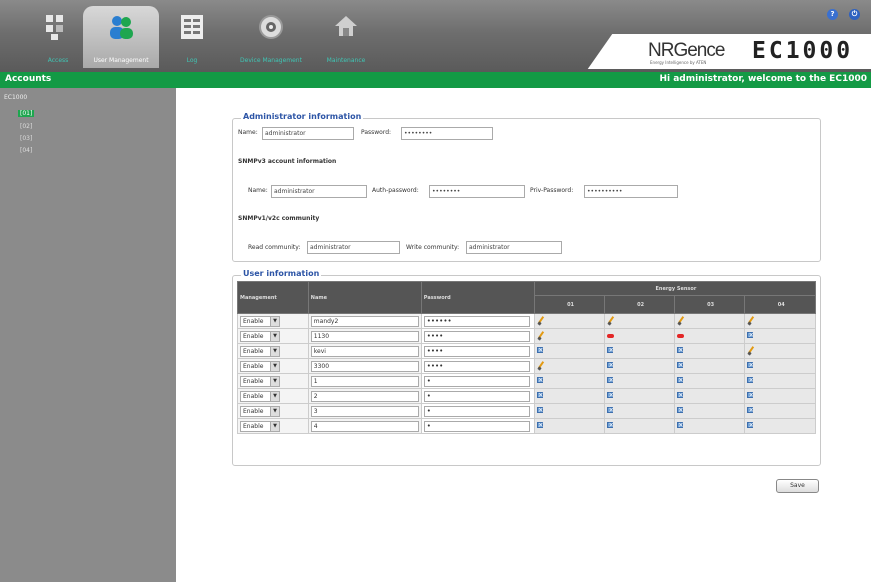  Describe the element at coordinates (514, 247) in the screenshot. I see `write-community-input: administrator` at that location.